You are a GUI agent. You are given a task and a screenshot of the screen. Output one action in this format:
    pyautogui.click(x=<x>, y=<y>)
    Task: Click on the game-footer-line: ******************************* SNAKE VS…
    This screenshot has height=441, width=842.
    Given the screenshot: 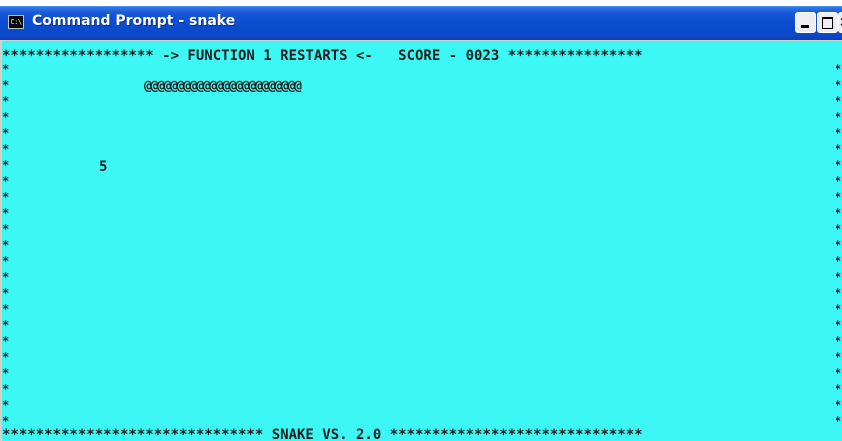 What is the action you would take?
    pyautogui.click(x=322, y=434)
    